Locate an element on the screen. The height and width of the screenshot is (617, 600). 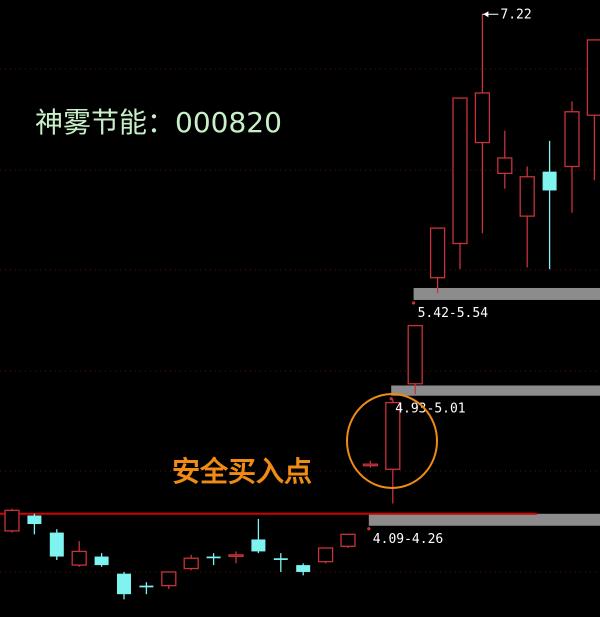
peak-marker: 7.22 is located at coordinates (507, 14).